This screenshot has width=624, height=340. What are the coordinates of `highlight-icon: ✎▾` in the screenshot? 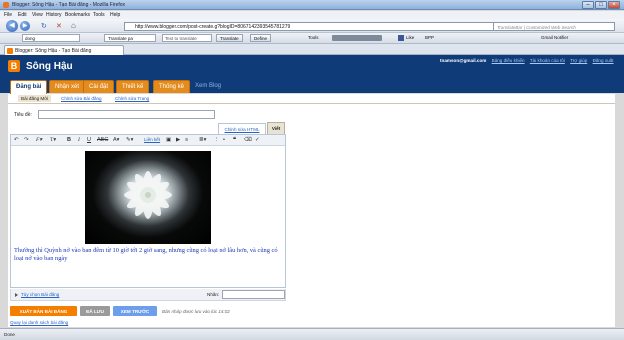 It's located at (129, 140).